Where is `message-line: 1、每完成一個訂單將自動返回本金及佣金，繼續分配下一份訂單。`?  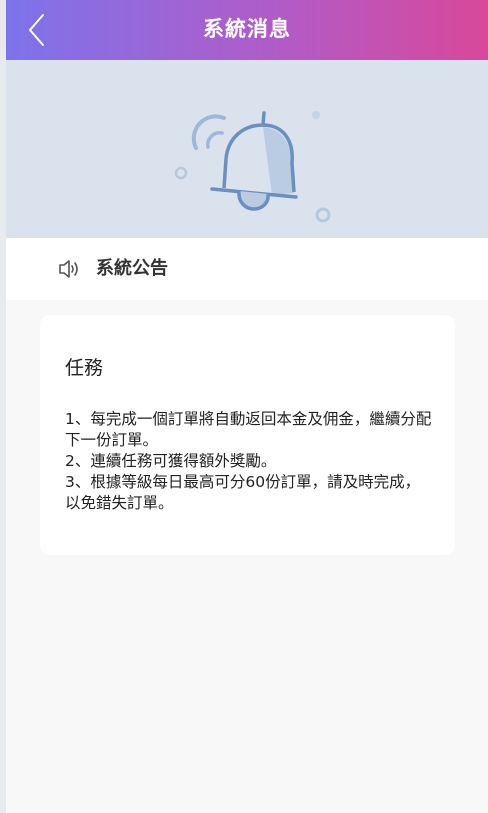
message-line: 1、每完成一個訂單將自動返回本金及佣金，繼續分配下一份訂單。 is located at coordinates (248, 429).